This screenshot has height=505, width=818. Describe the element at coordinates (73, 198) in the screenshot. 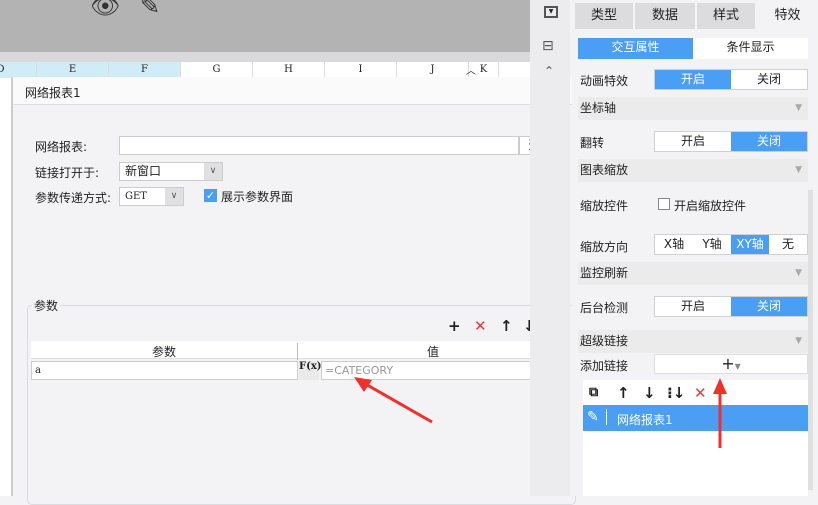

I see `method-label: 参数传递方式:` at that location.